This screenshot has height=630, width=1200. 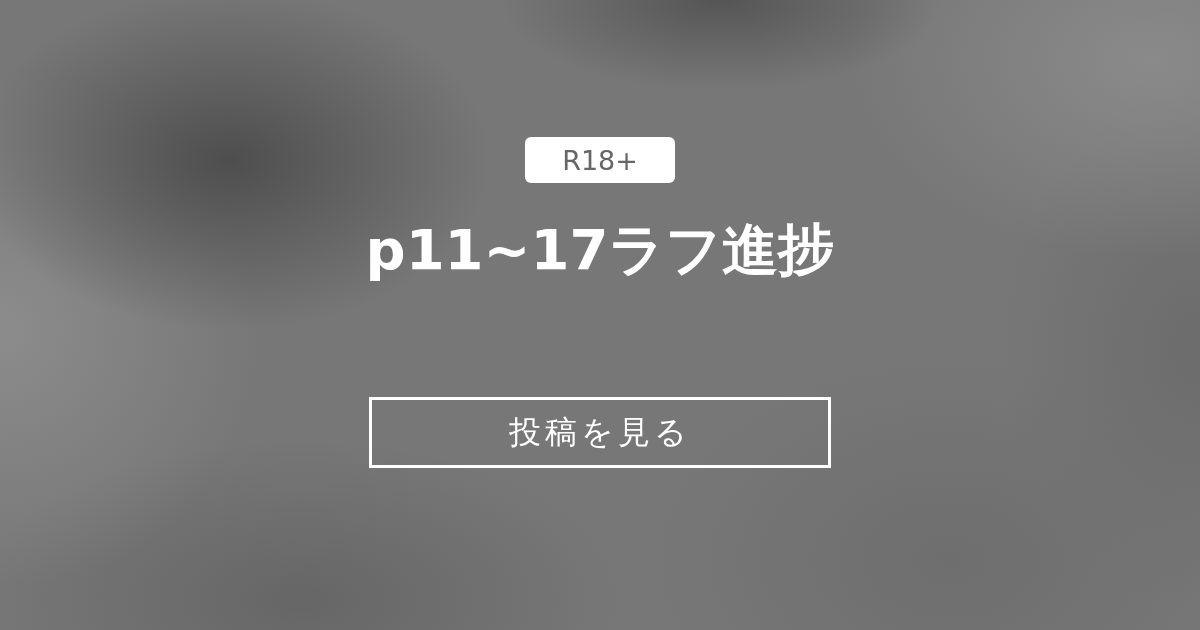 I want to click on post-title: p11~17ラフ進捗, so click(x=600, y=250).